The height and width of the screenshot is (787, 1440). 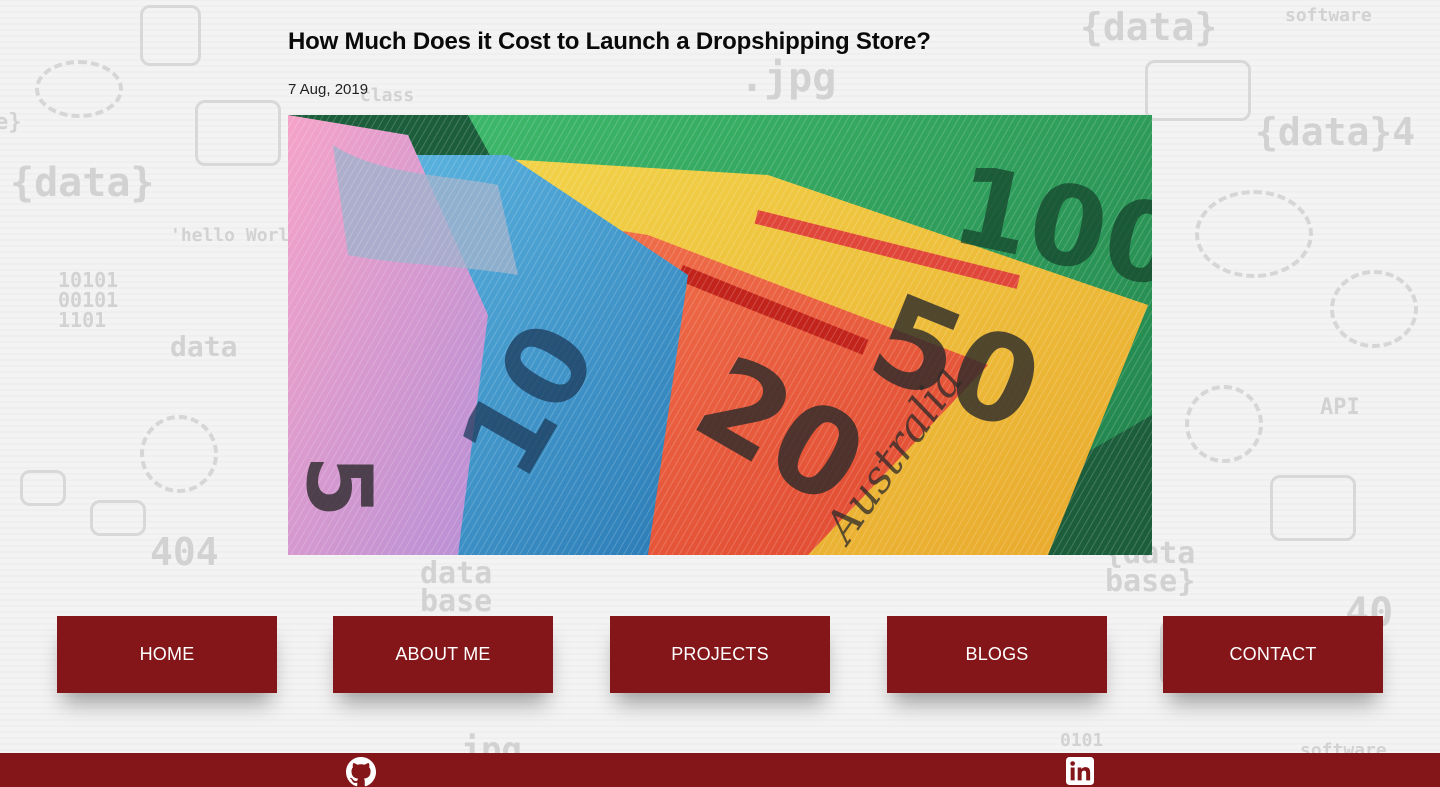 I want to click on svg-text: 5, so click(x=339, y=486).